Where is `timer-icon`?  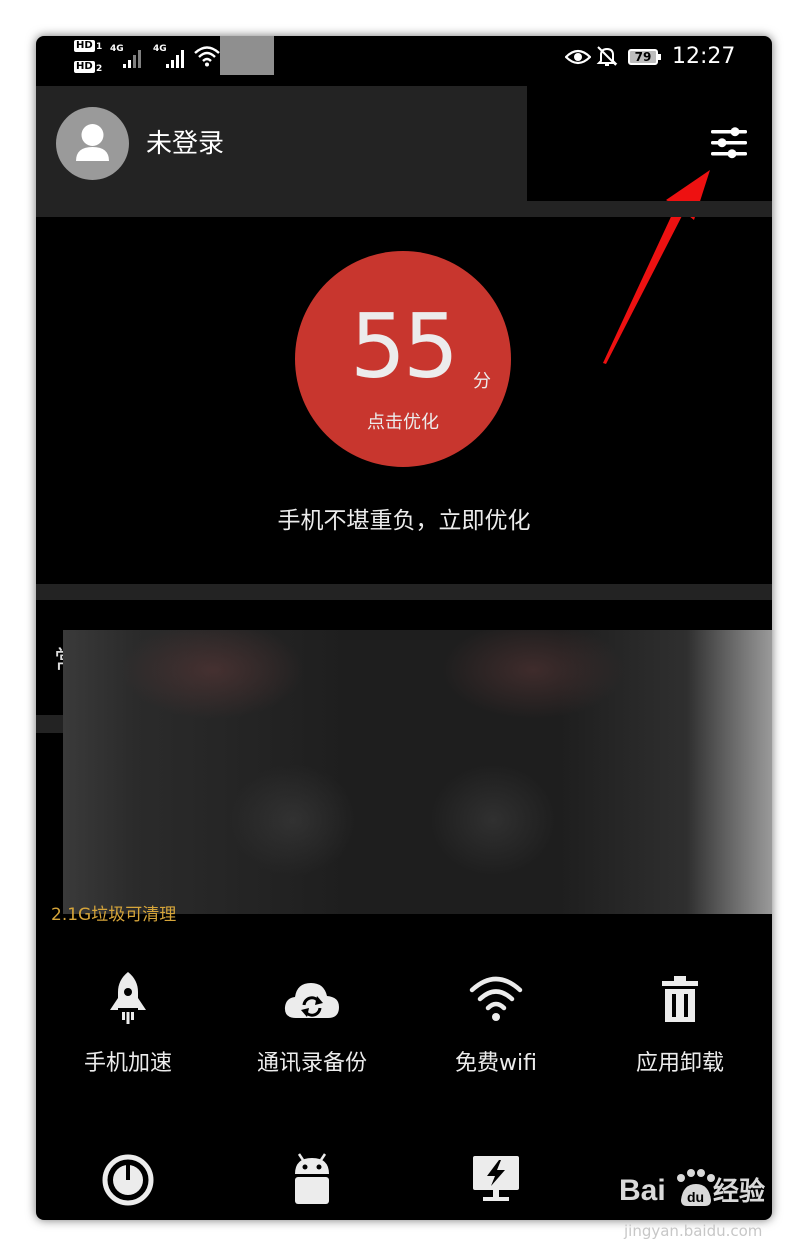
timer-icon is located at coordinates (128, 1180).